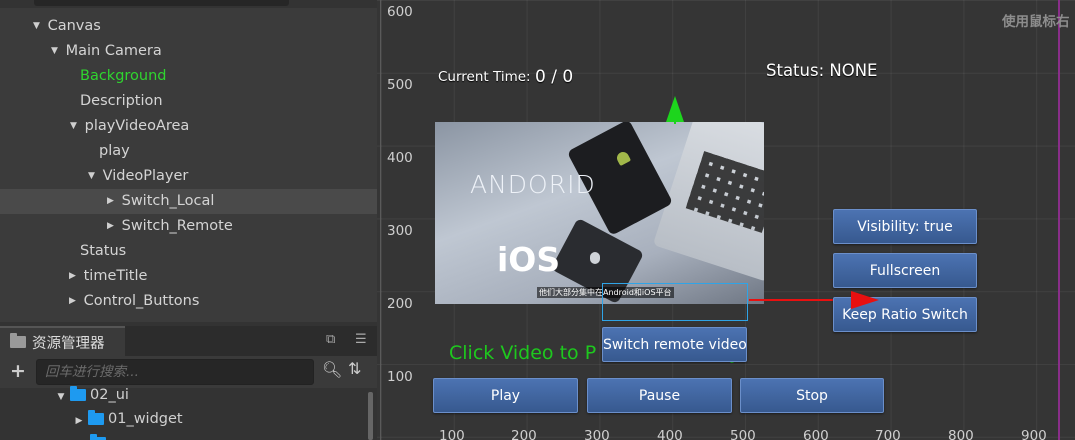 Image resolution: width=1075 pixels, height=440 pixels. I want to click on fullscreen-button: Fullscreen, so click(905, 270).